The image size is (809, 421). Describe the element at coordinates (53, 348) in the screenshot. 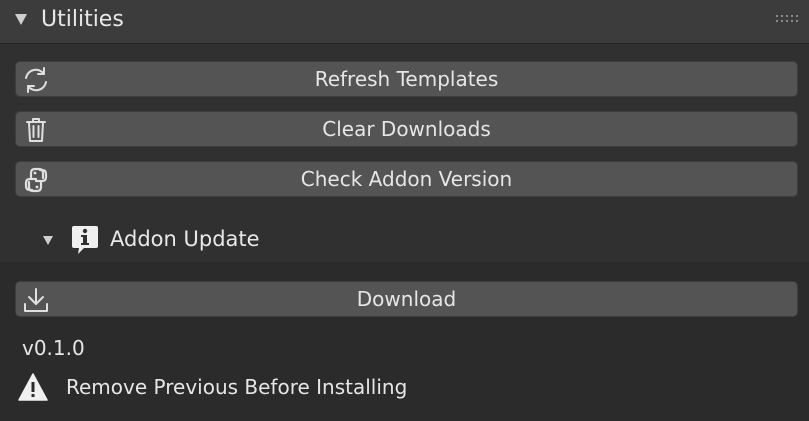

I see `version-text: v0.1.0` at that location.